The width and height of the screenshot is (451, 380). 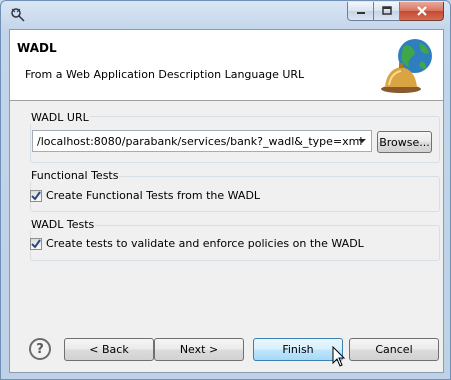 I want to click on dropdown-arrow-button, so click(x=361, y=141).